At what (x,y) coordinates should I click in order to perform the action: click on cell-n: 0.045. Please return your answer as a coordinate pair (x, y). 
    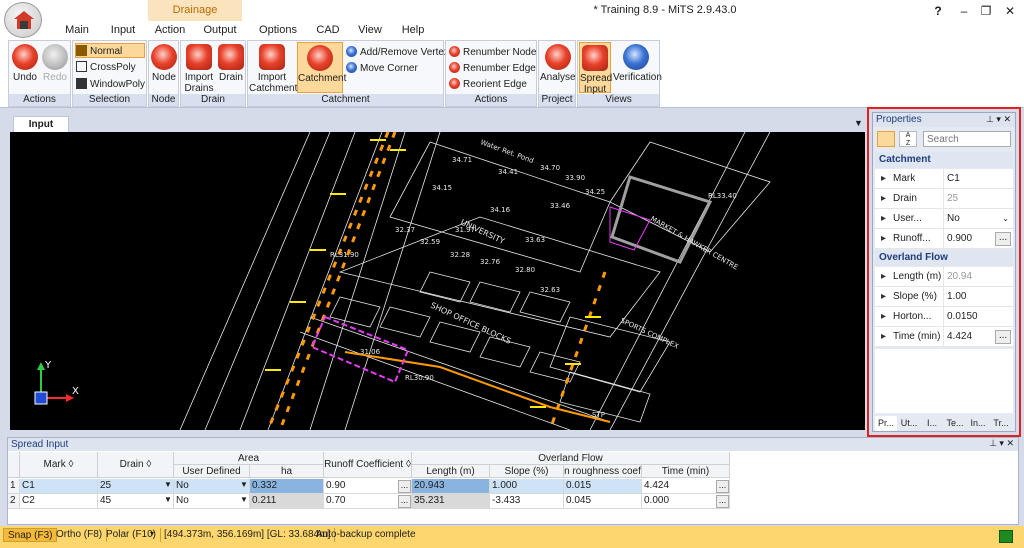
    Looking at the image, I should click on (603, 501).